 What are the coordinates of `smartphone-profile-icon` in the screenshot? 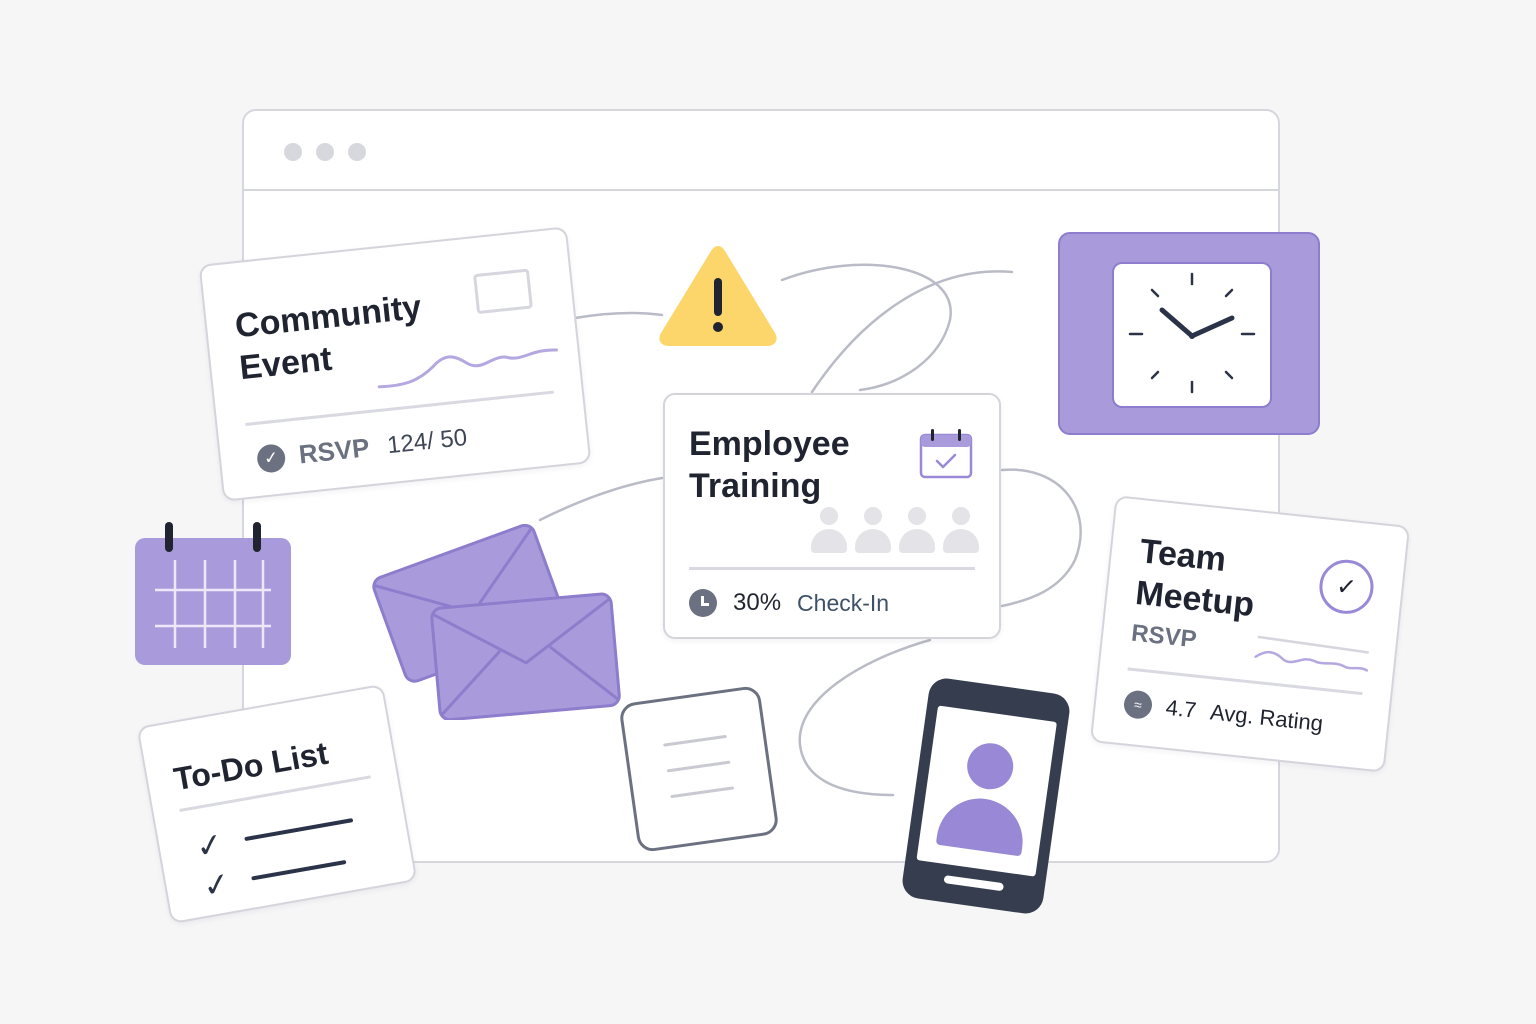 It's located at (986, 796).